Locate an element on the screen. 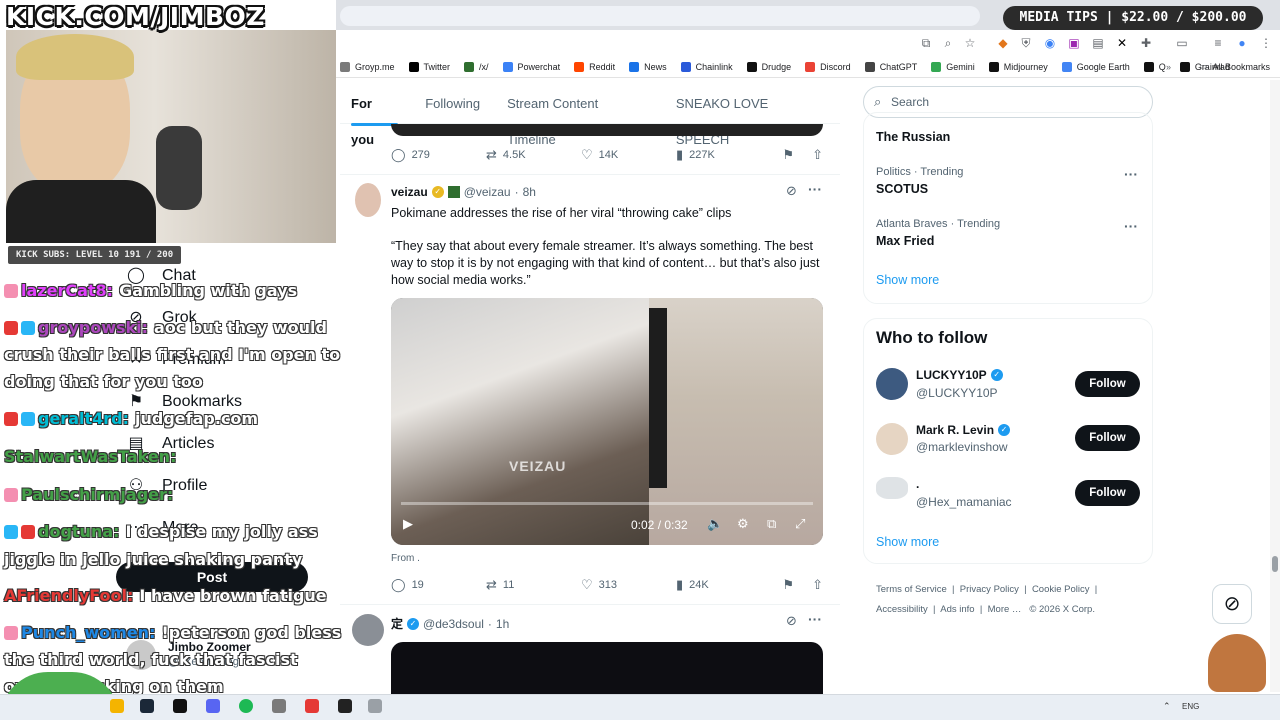 The width and height of the screenshot is (1280, 720). trend-name: Max Fried is located at coordinates (905, 241).